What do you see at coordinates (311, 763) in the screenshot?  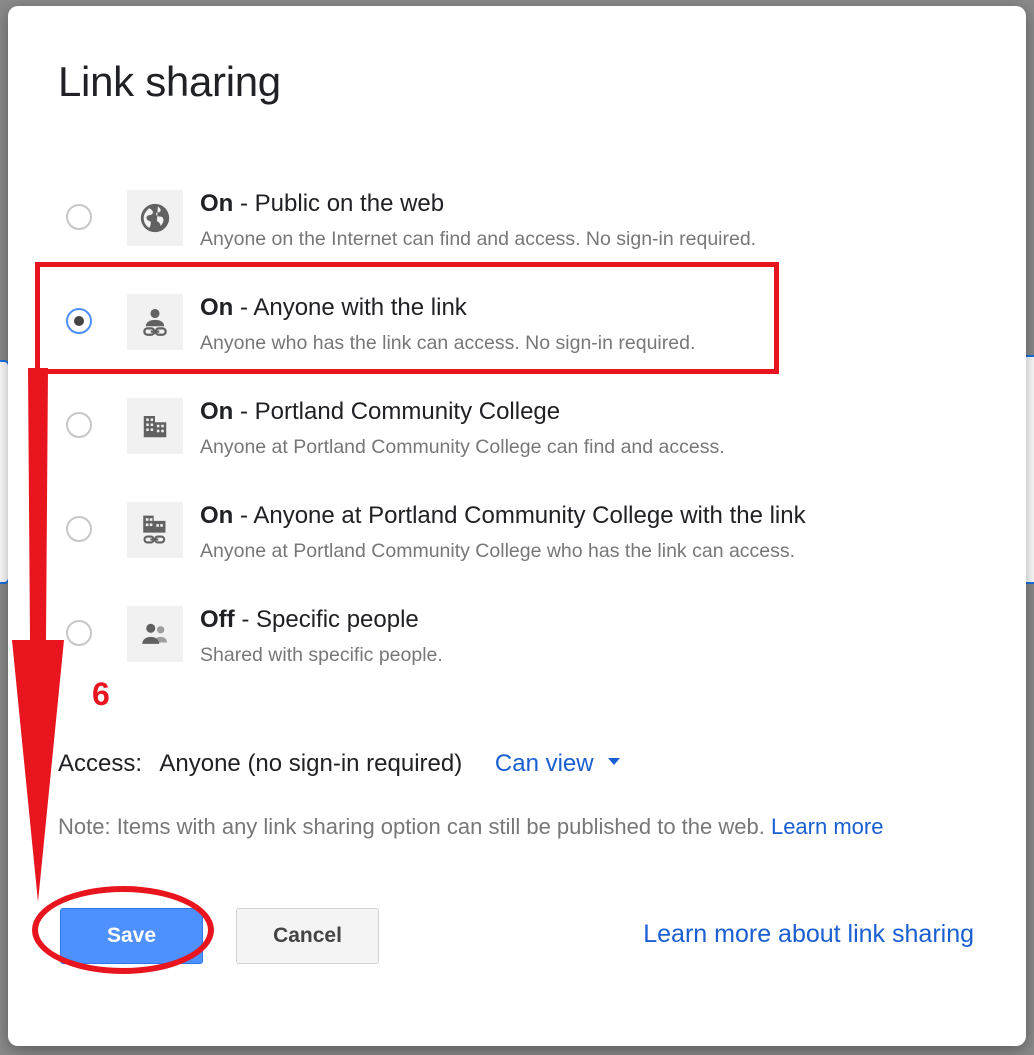 I see `access-value: Anyone (no sign-in required)` at bounding box center [311, 763].